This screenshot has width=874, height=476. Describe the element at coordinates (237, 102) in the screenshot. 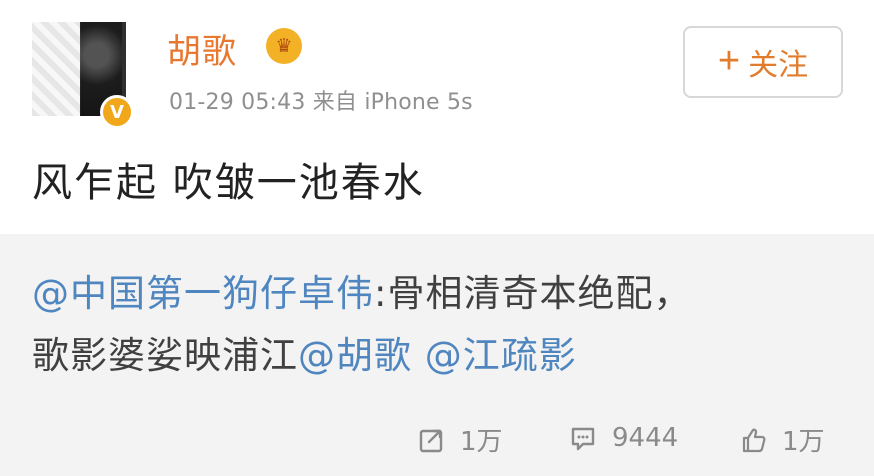

I see `post-time: 01-29 05:43` at that location.